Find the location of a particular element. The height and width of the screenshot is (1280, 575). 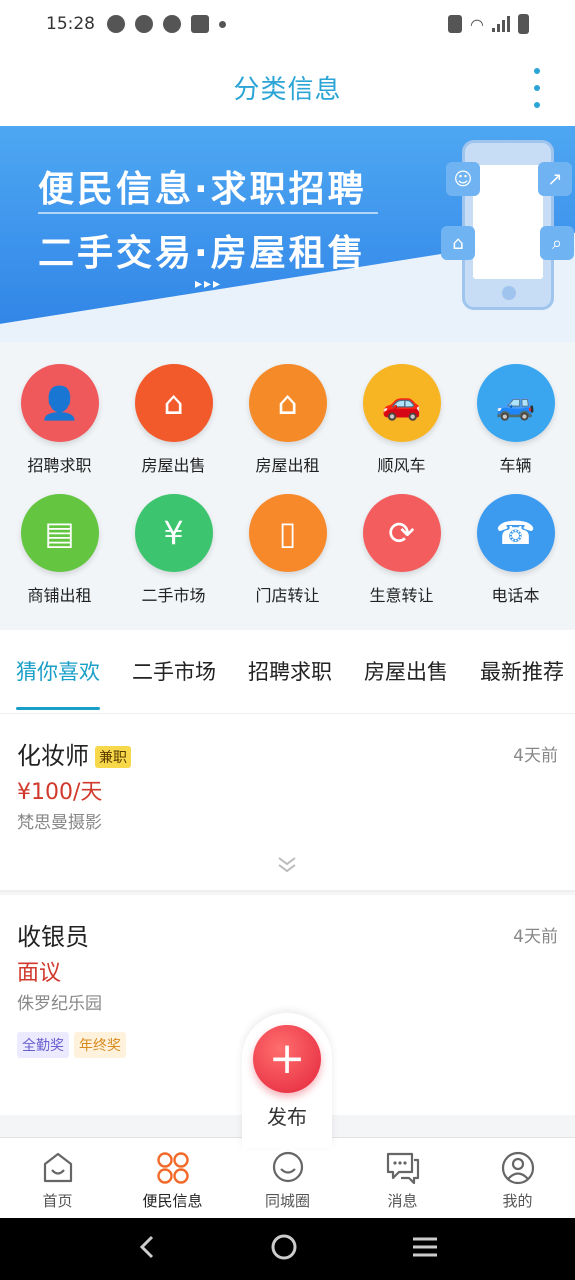

more-options-button is located at coordinates (537, 88).